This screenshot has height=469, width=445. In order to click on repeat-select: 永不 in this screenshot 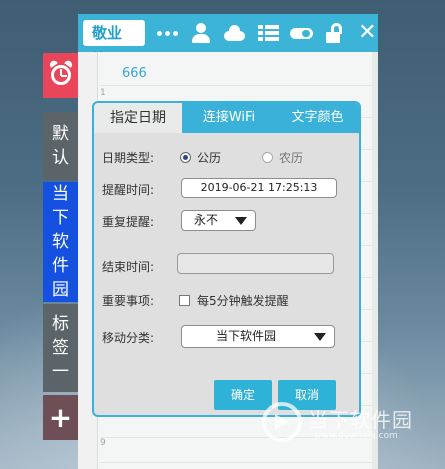, I will do `click(218, 220)`.